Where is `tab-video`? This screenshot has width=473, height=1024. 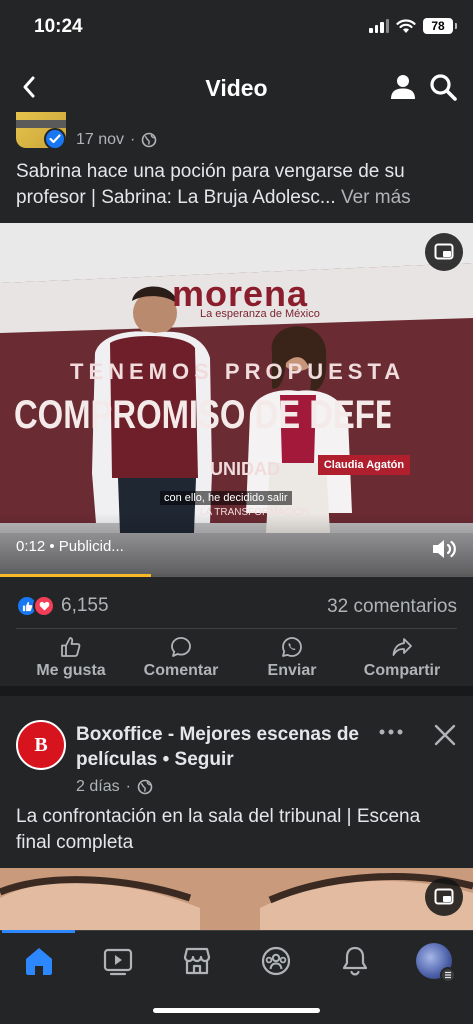 tab-video is located at coordinates (118, 961).